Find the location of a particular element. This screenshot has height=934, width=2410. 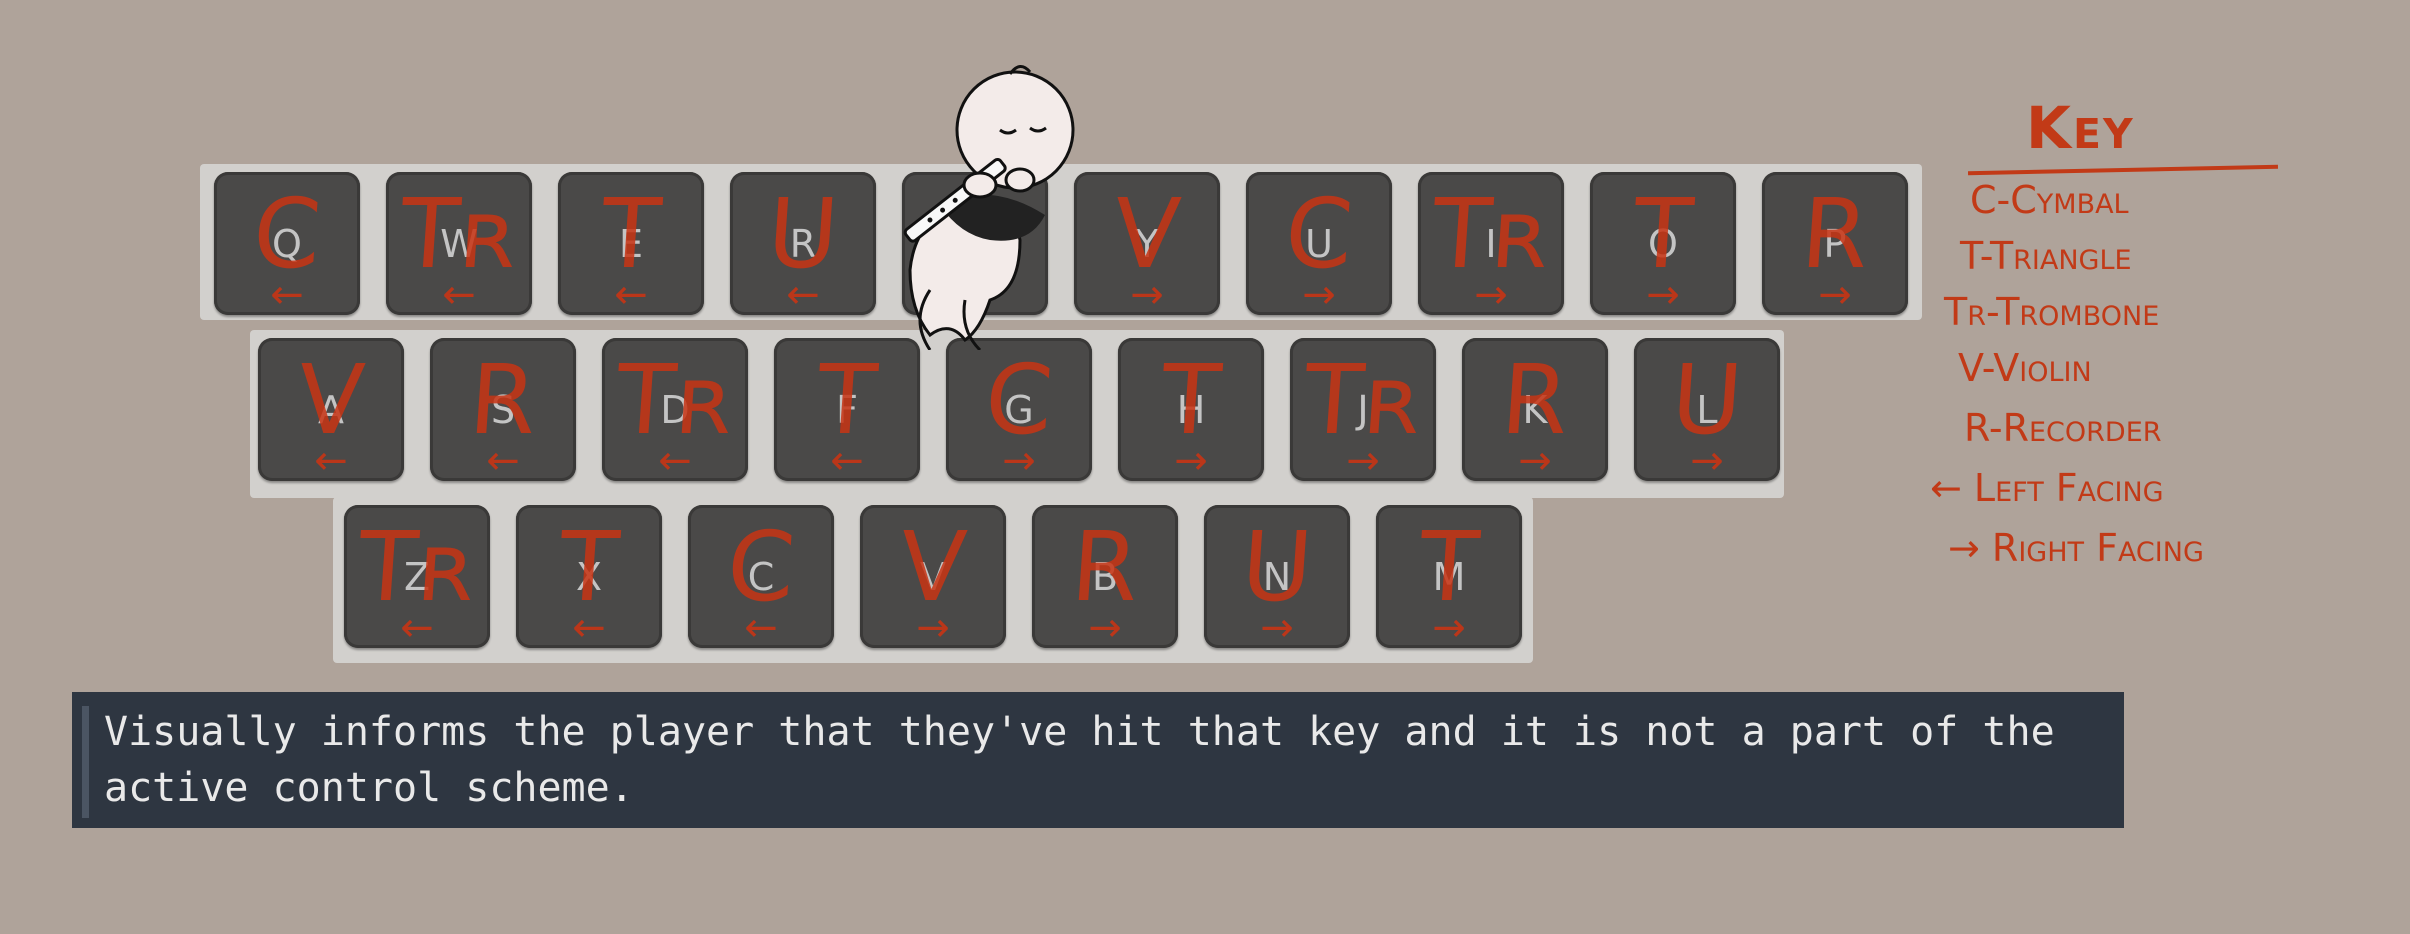

key-letter: R is located at coordinates (803, 244).